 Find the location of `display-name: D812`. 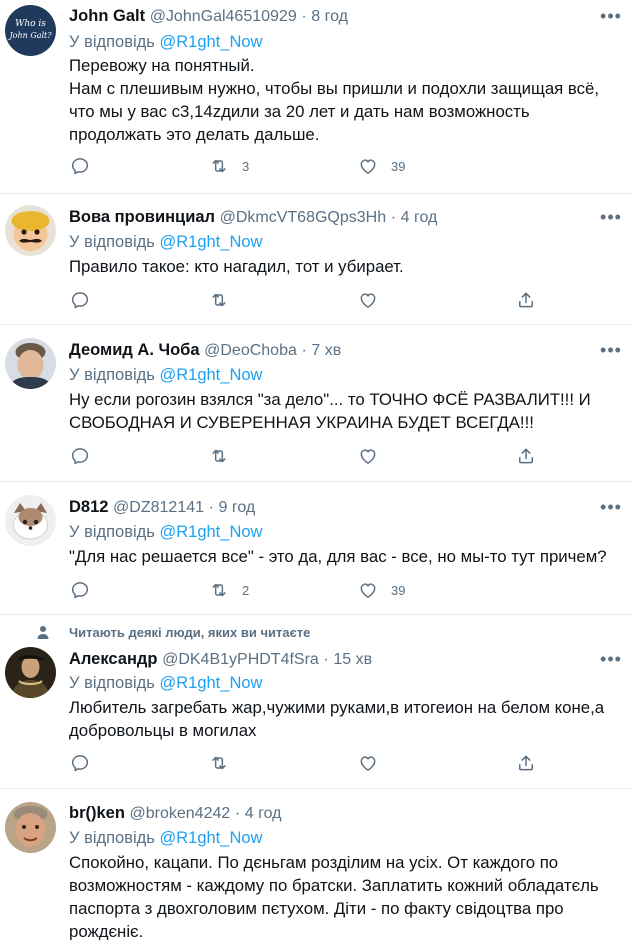

display-name: D812 is located at coordinates (88, 507).